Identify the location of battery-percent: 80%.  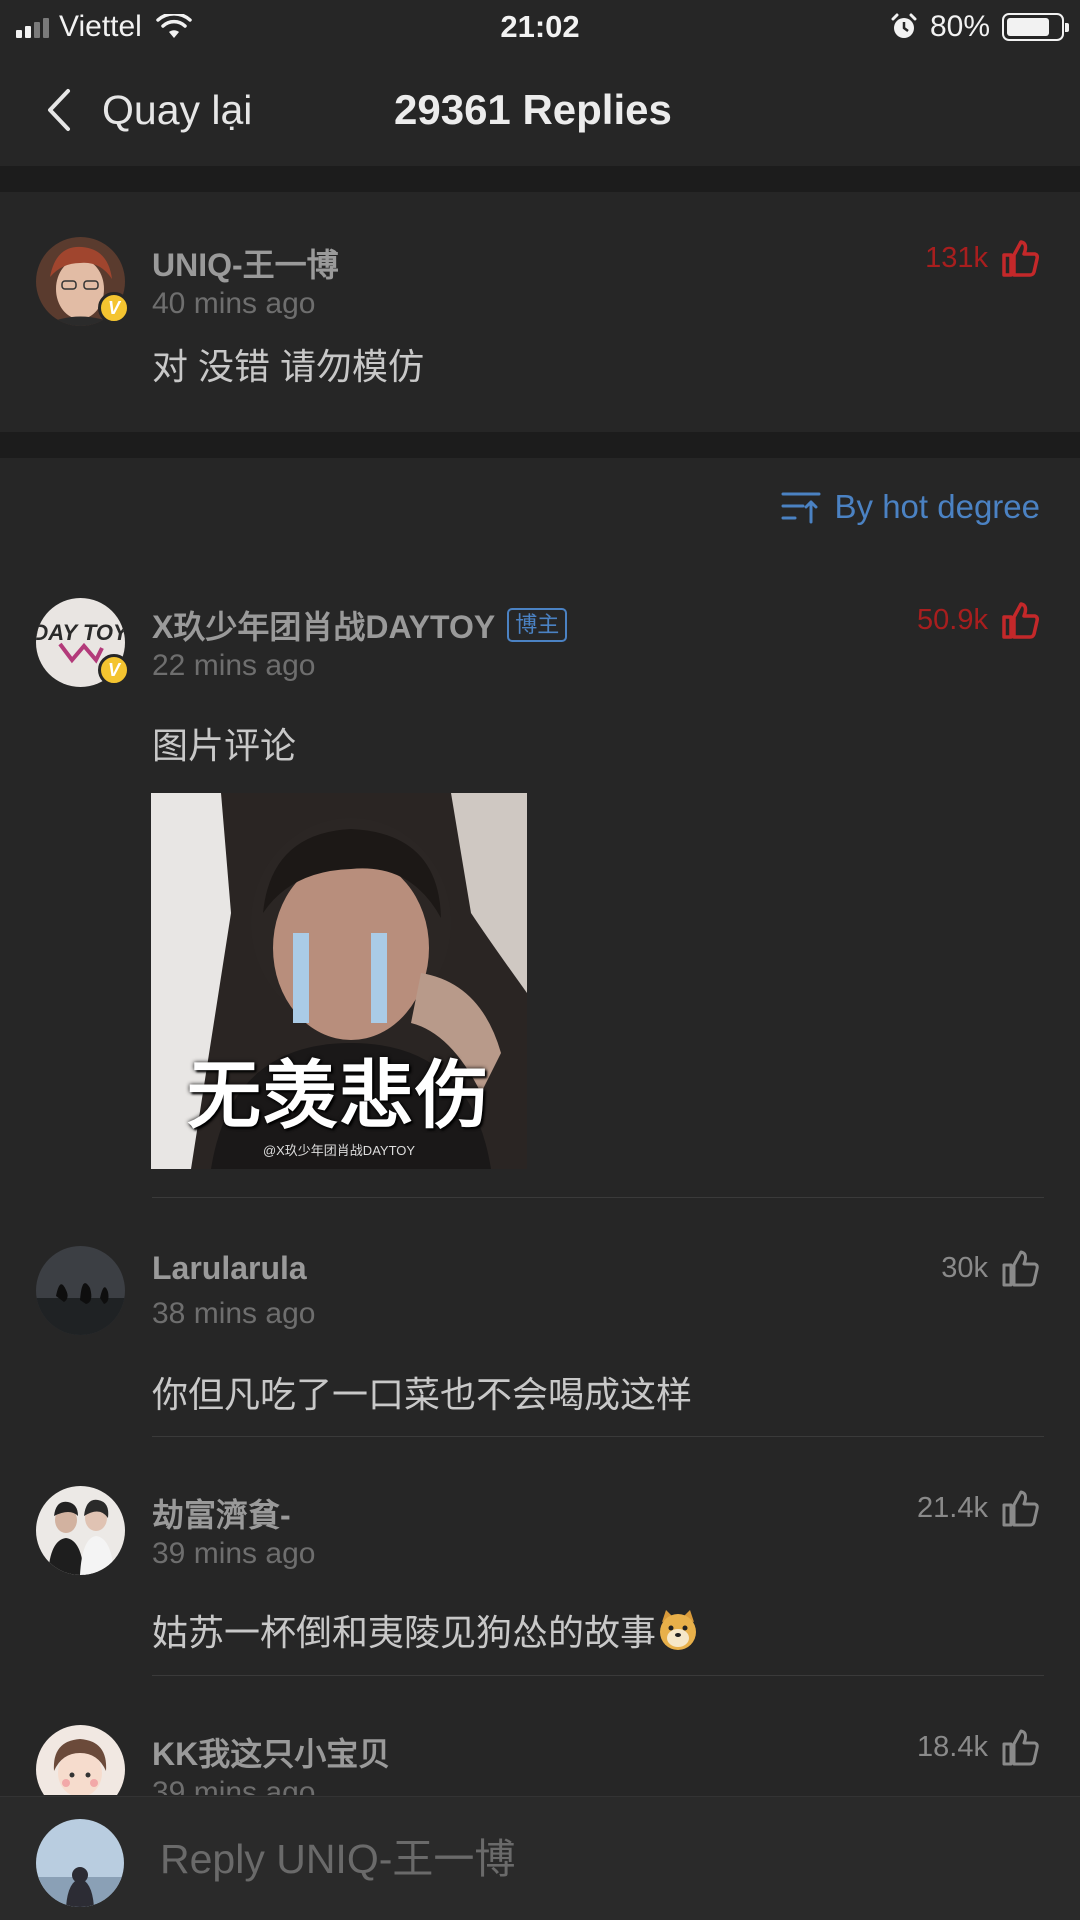
(959, 26).